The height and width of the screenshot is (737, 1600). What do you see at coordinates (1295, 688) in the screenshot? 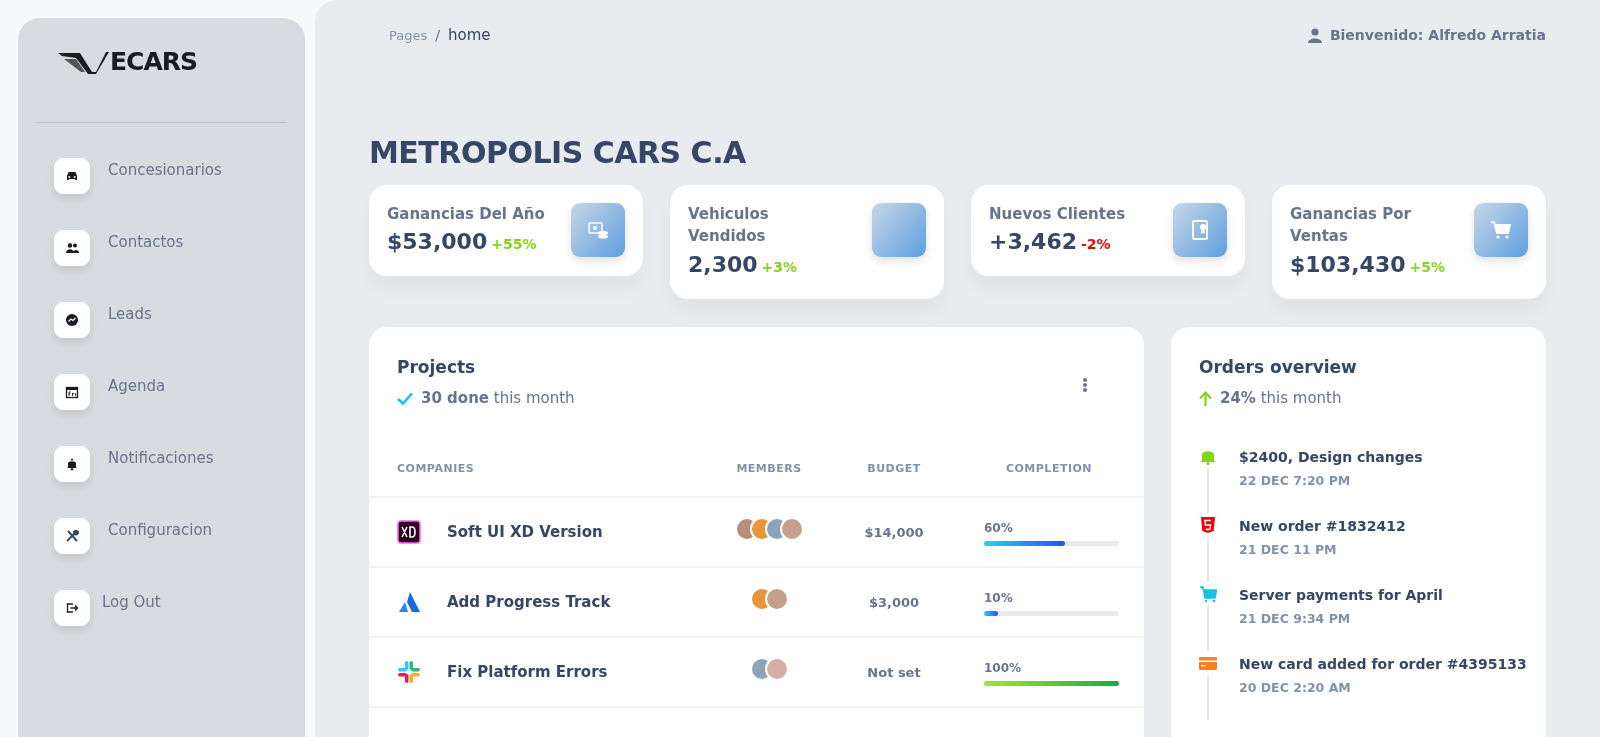
I see `event-time: 20 DEC 2:20 AM` at bounding box center [1295, 688].